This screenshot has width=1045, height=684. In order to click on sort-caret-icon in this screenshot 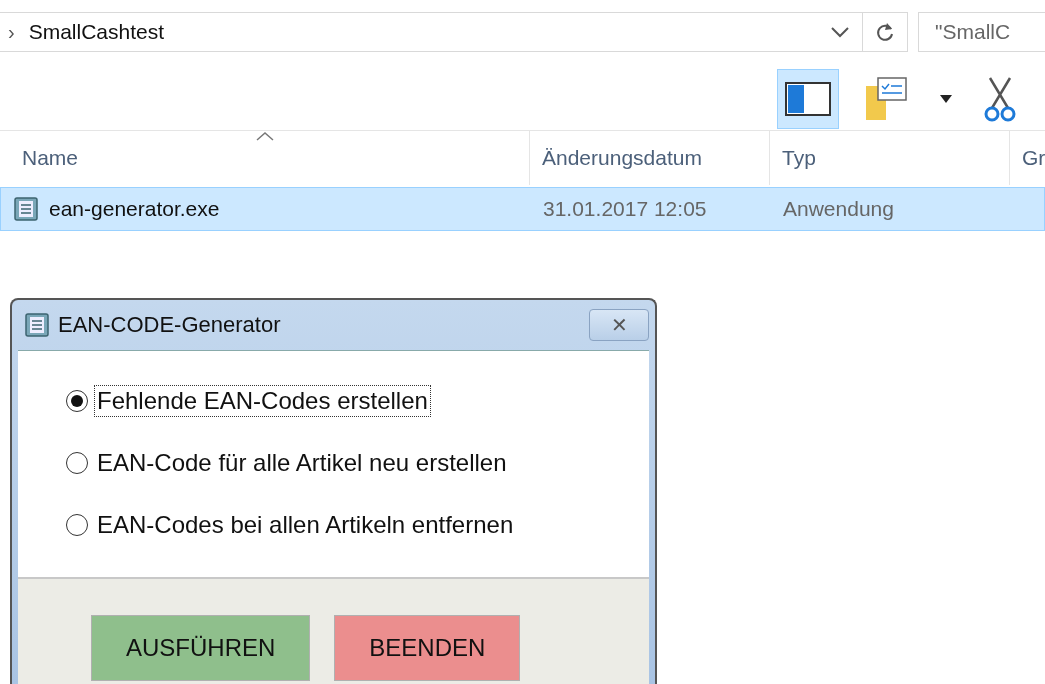, I will do `click(264, 136)`.